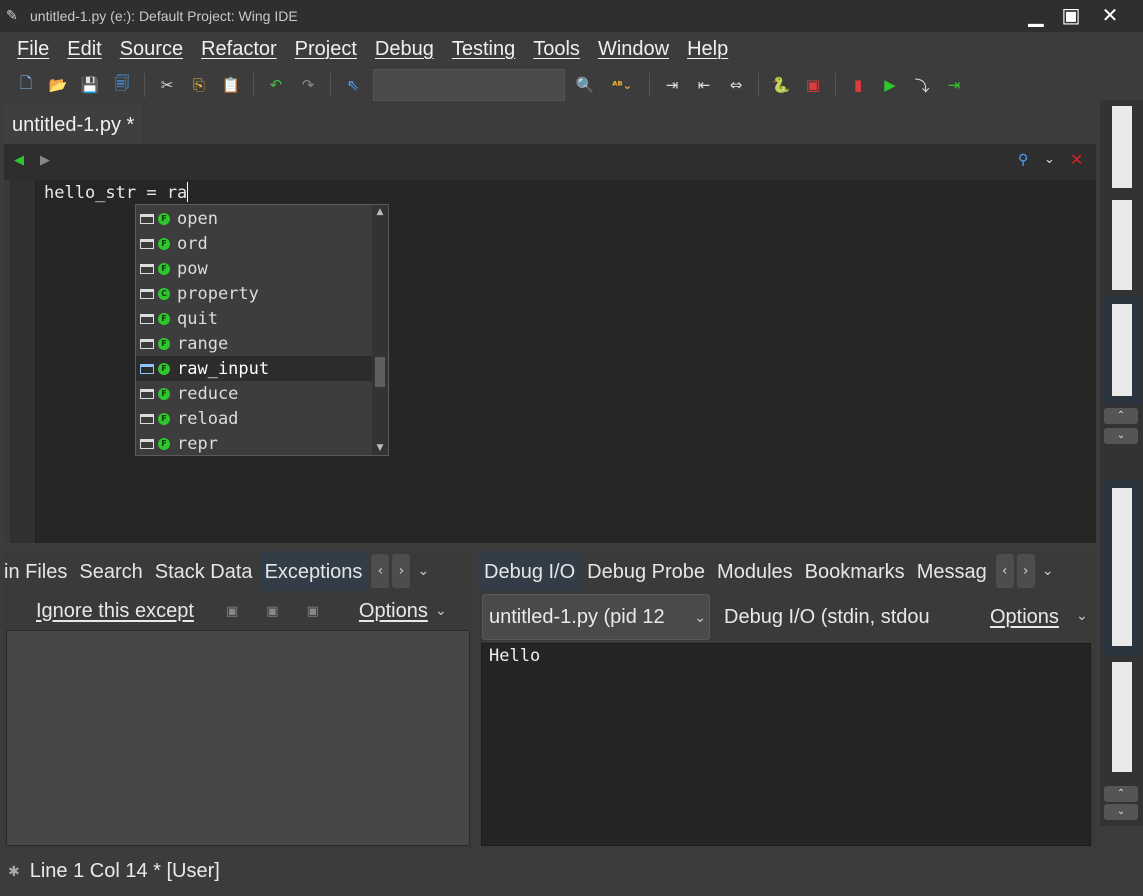  What do you see at coordinates (585, 85) in the screenshot?
I see `search-icon: 🔍` at bounding box center [585, 85].